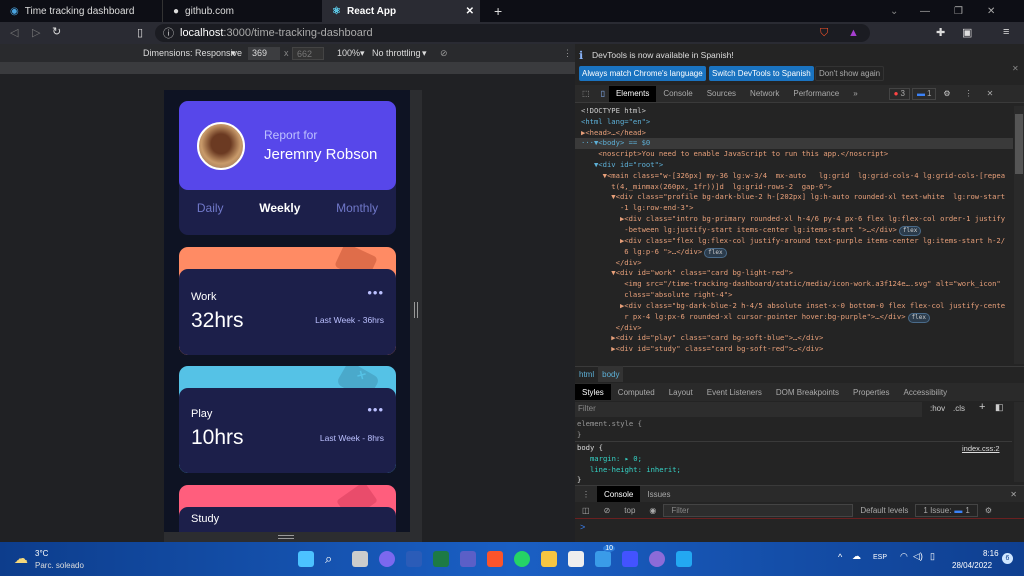 The width and height of the screenshot is (1024, 576). I want to click on dom-node-line: </div>, so click(794, 263).